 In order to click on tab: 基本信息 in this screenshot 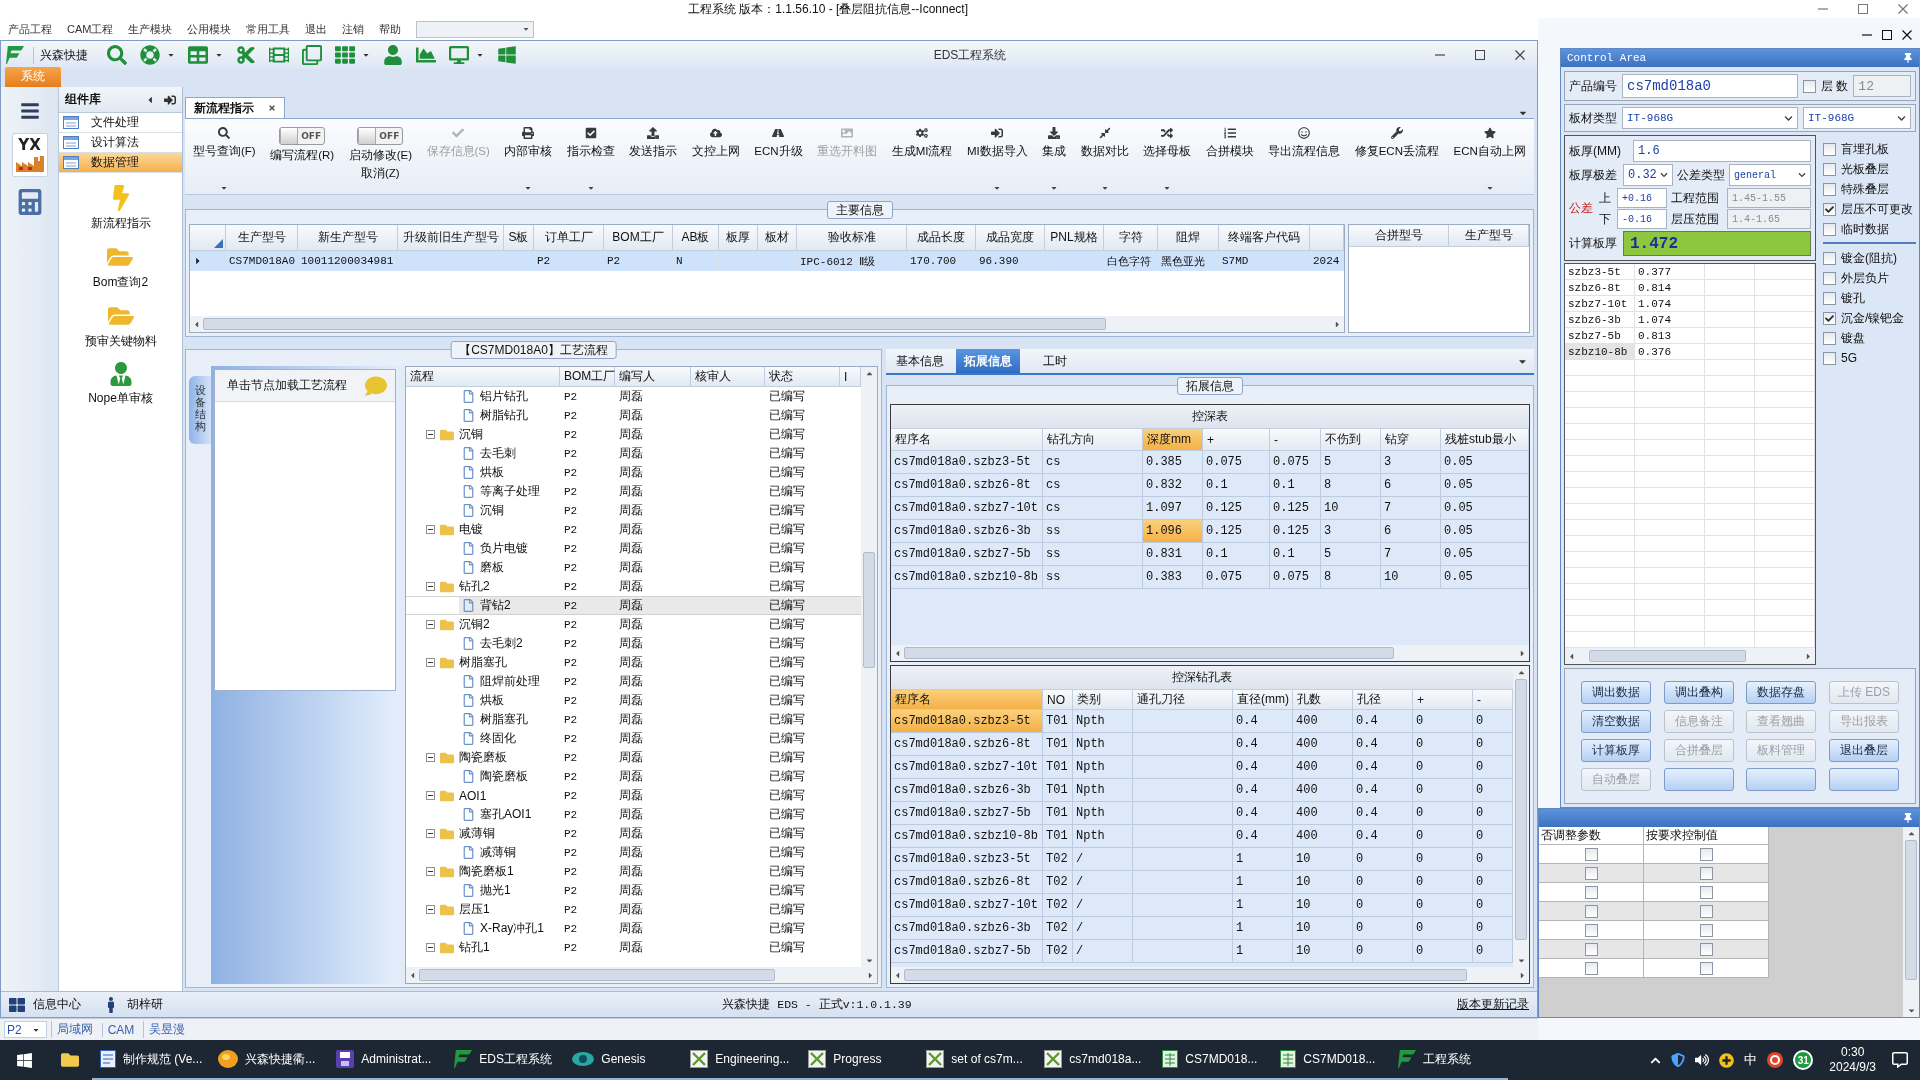, I will do `click(920, 361)`.